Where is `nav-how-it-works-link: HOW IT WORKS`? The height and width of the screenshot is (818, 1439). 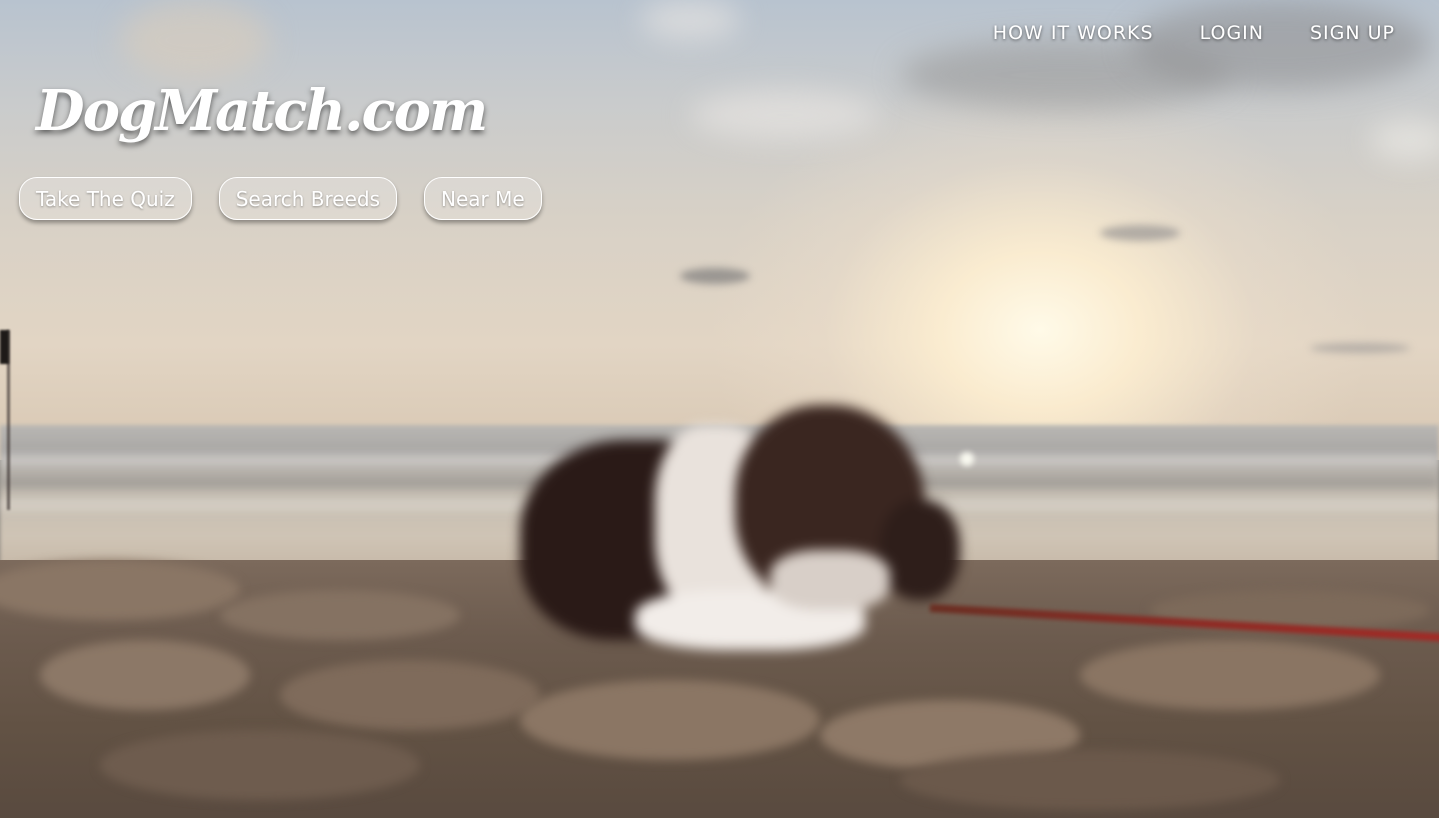
nav-how-it-works-link: HOW IT WORKS is located at coordinates (1073, 33).